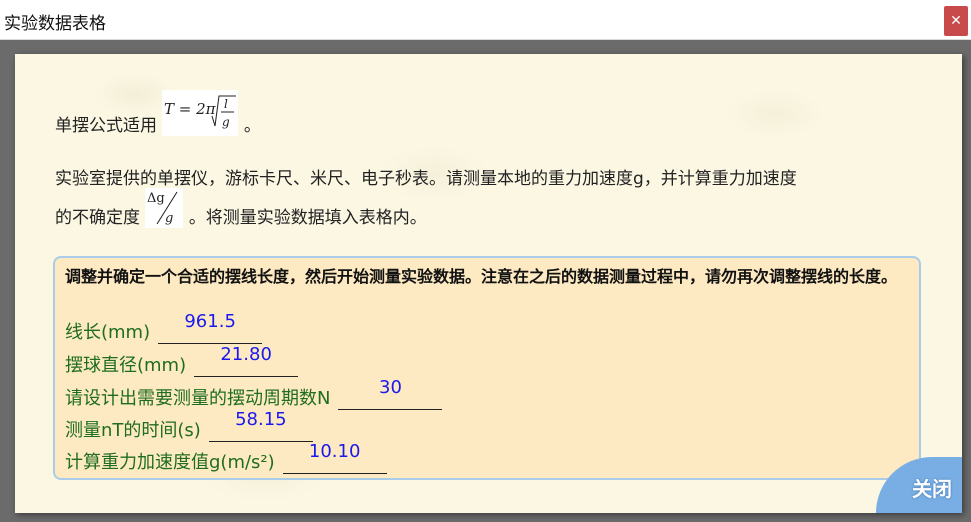 This screenshot has height=522, width=971. What do you see at coordinates (170, 462) in the screenshot?
I see `field-label: 计算重力加速度值g(m/s²)` at bounding box center [170, 462].